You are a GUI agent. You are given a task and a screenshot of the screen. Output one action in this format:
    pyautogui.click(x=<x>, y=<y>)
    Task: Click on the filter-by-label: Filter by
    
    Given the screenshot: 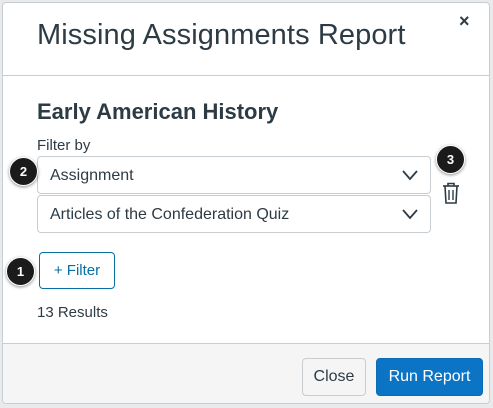 What is the action you would take?
    pyautogui.click(x=64, y=145)
    